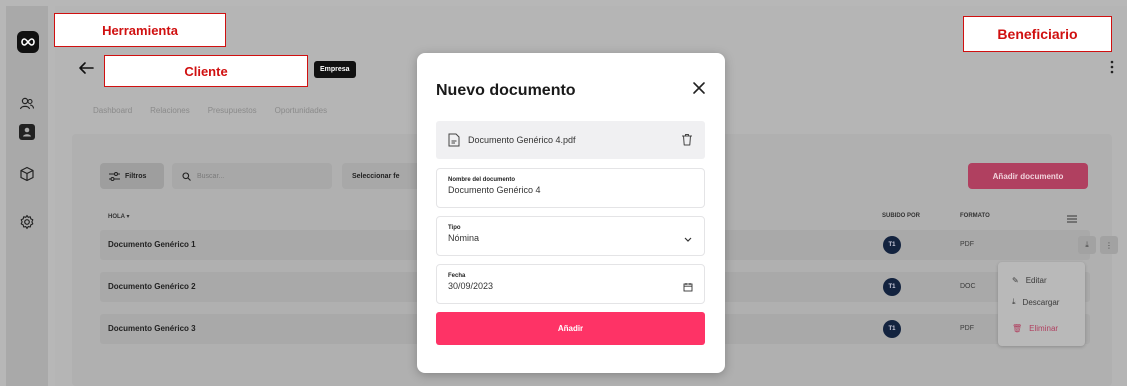 Image resolution: width=1127 pixels, height=386 pixels. What do you see at coordinates (471, 286) in the screenshot?
I see `date-value: 30/09/2023` at bounding box center [471, 286].